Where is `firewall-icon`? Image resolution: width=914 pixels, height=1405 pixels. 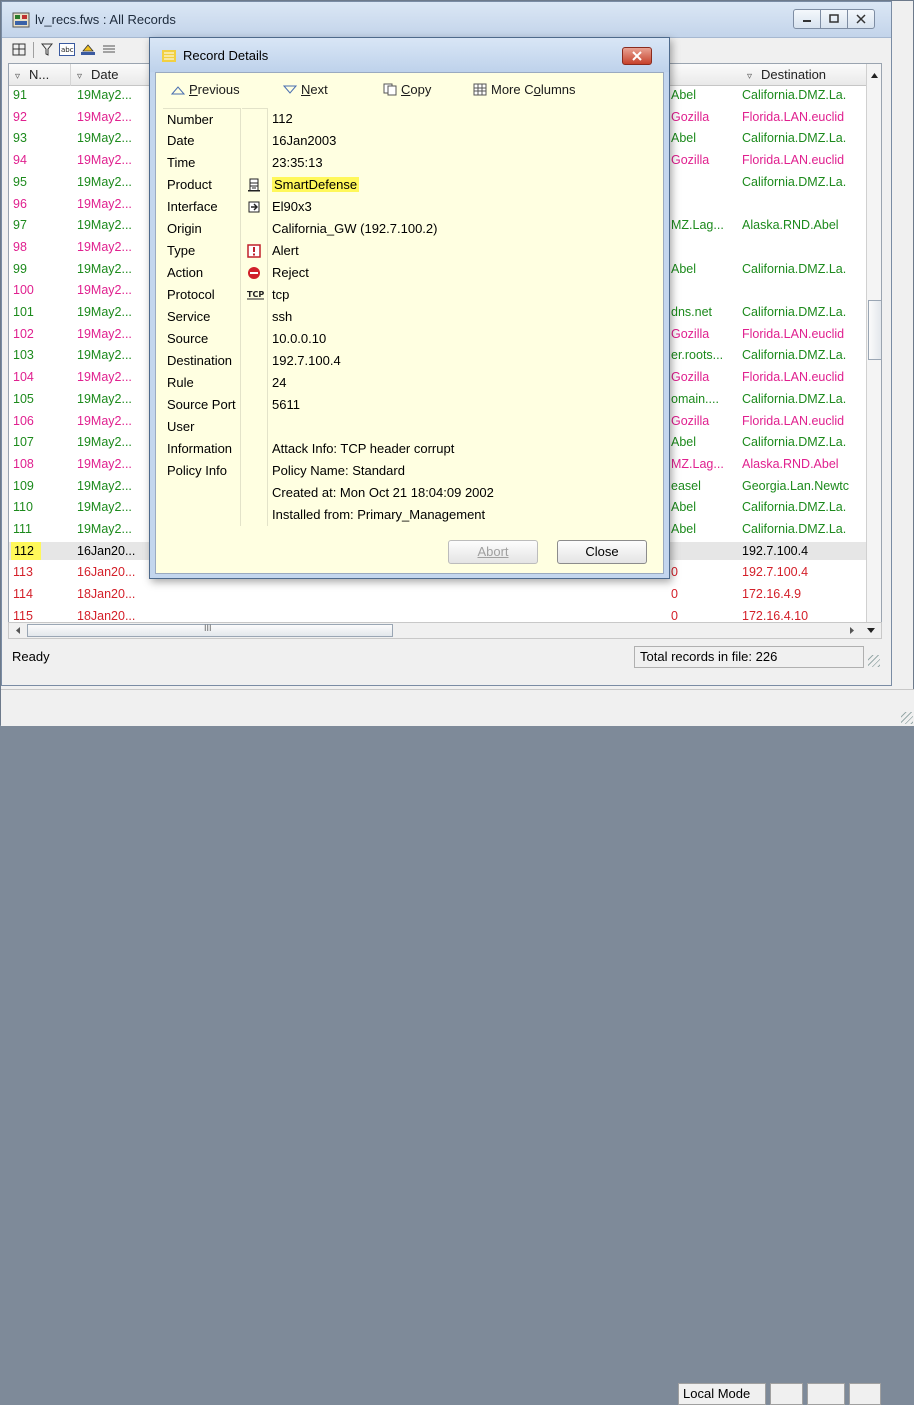 firewall-icon is located at coordinates (255, 185).